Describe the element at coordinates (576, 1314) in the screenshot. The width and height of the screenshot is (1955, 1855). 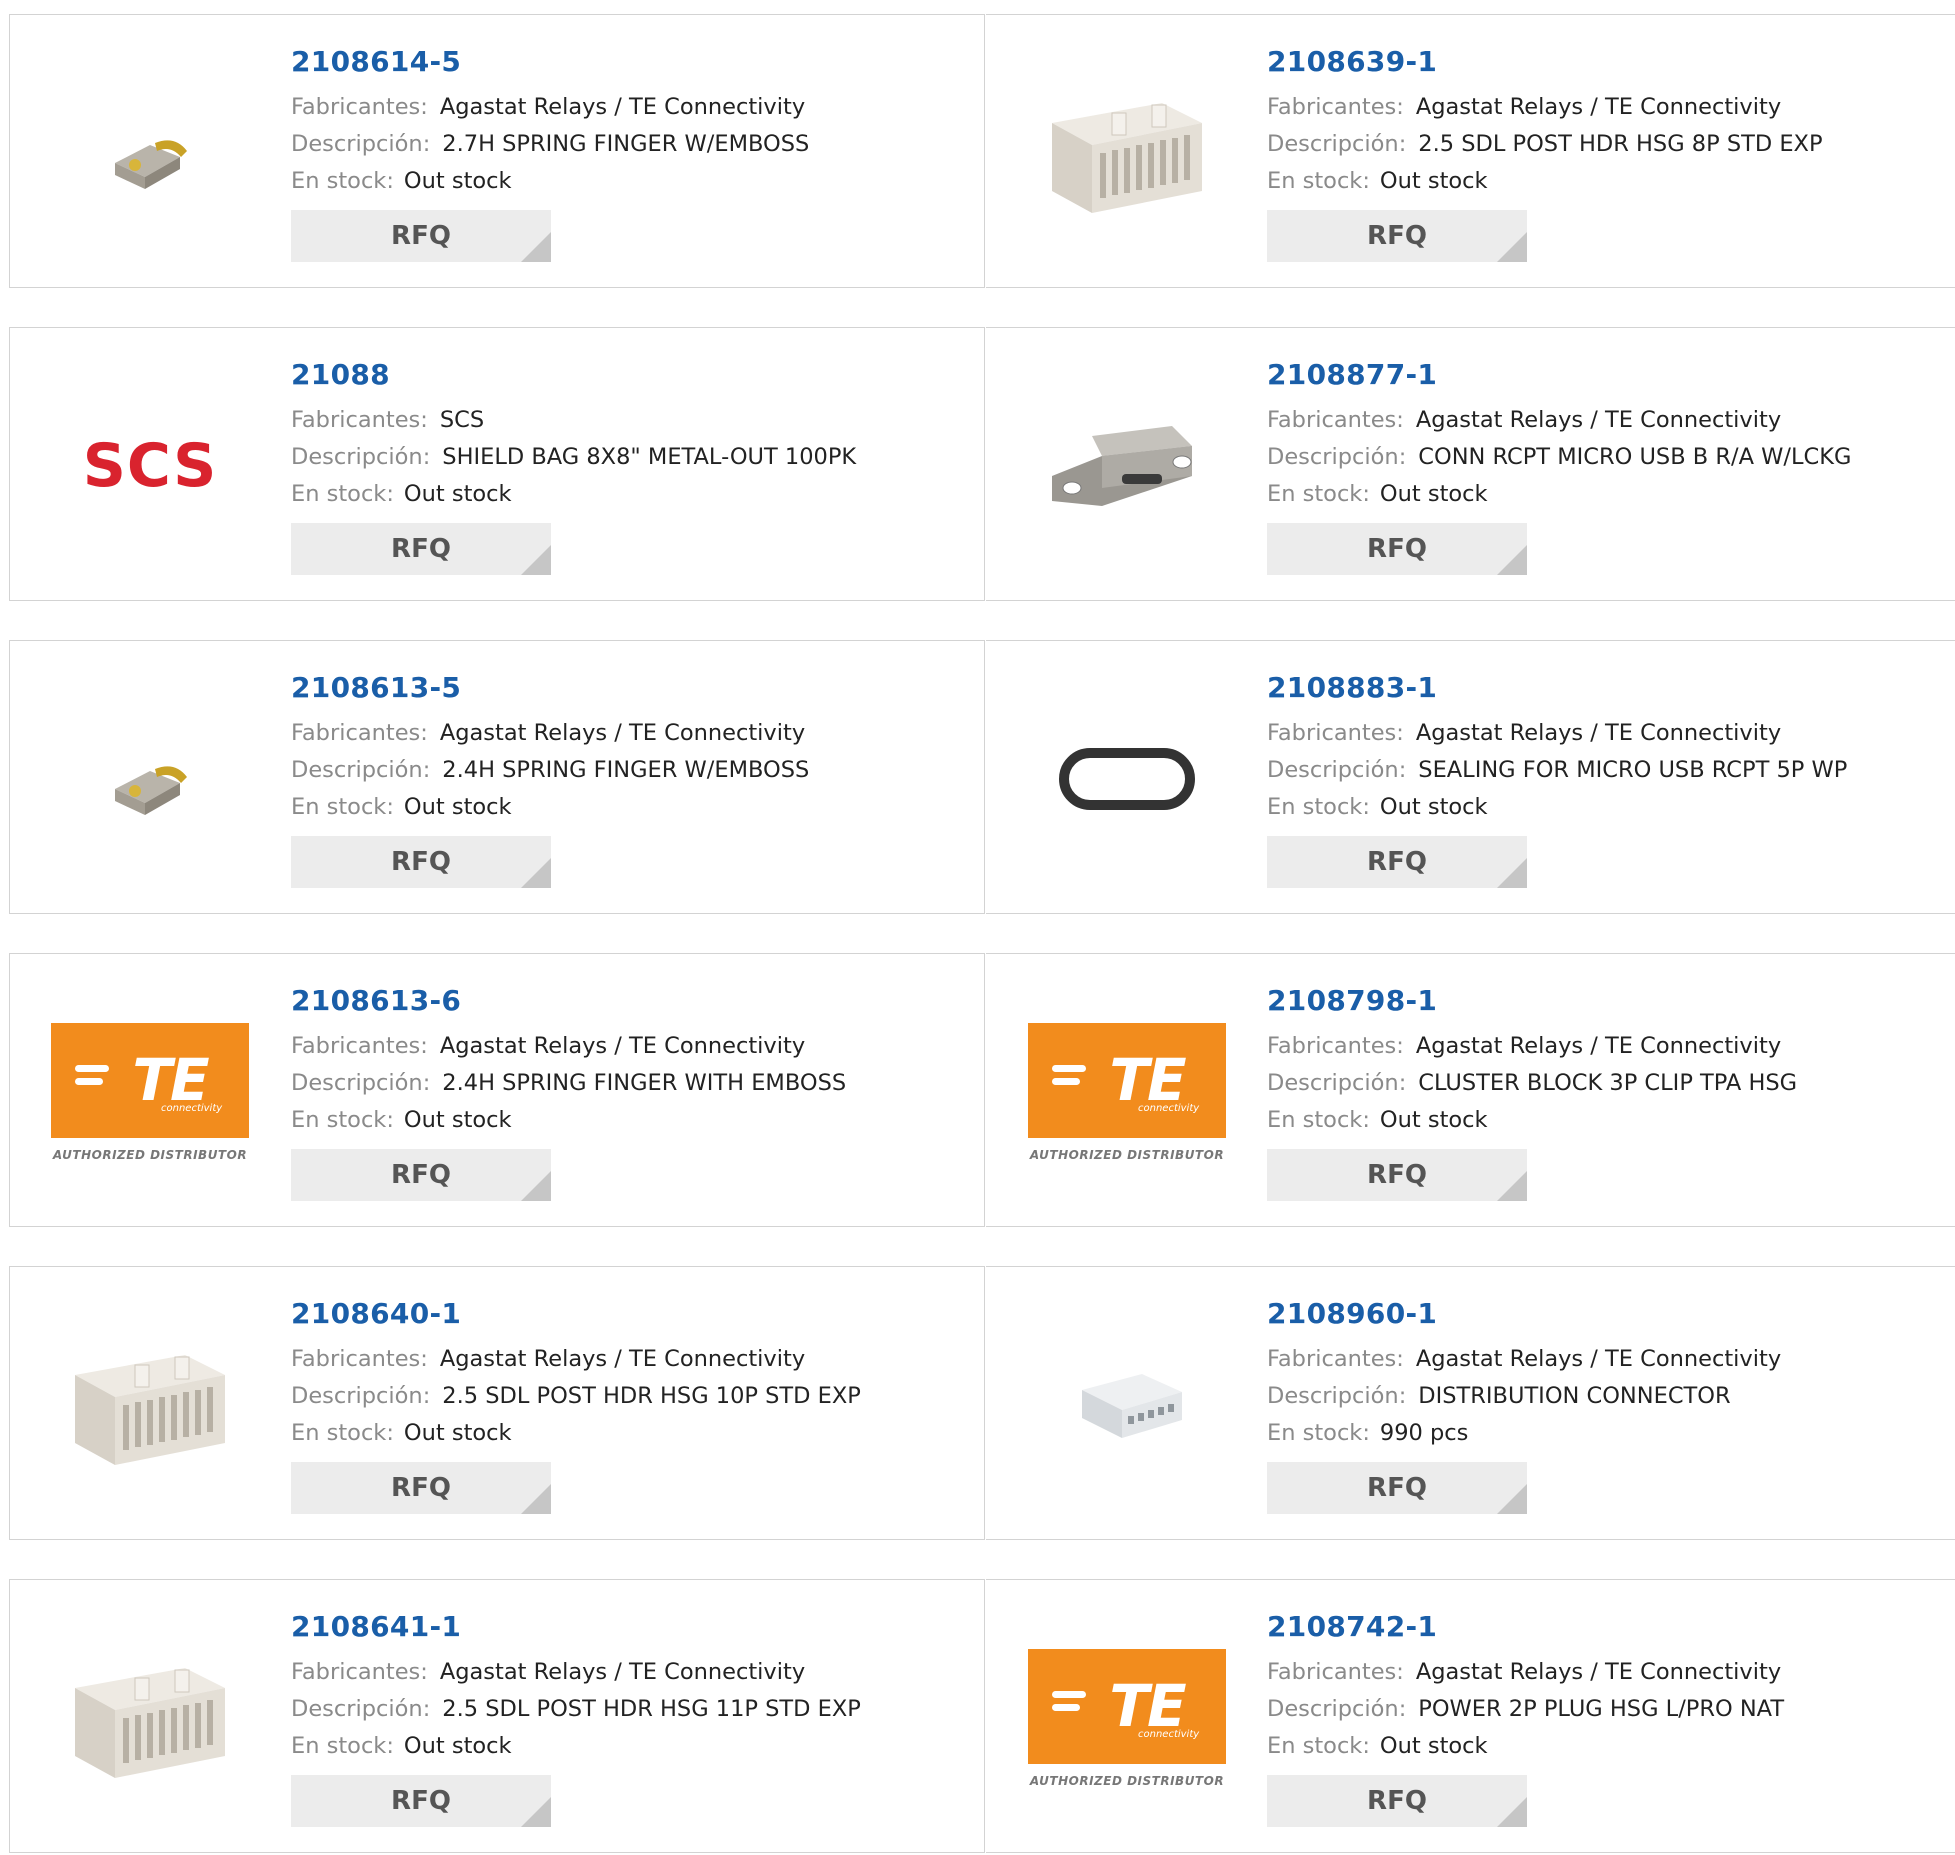
I see `part-number-link: 2108640-1` at that location.